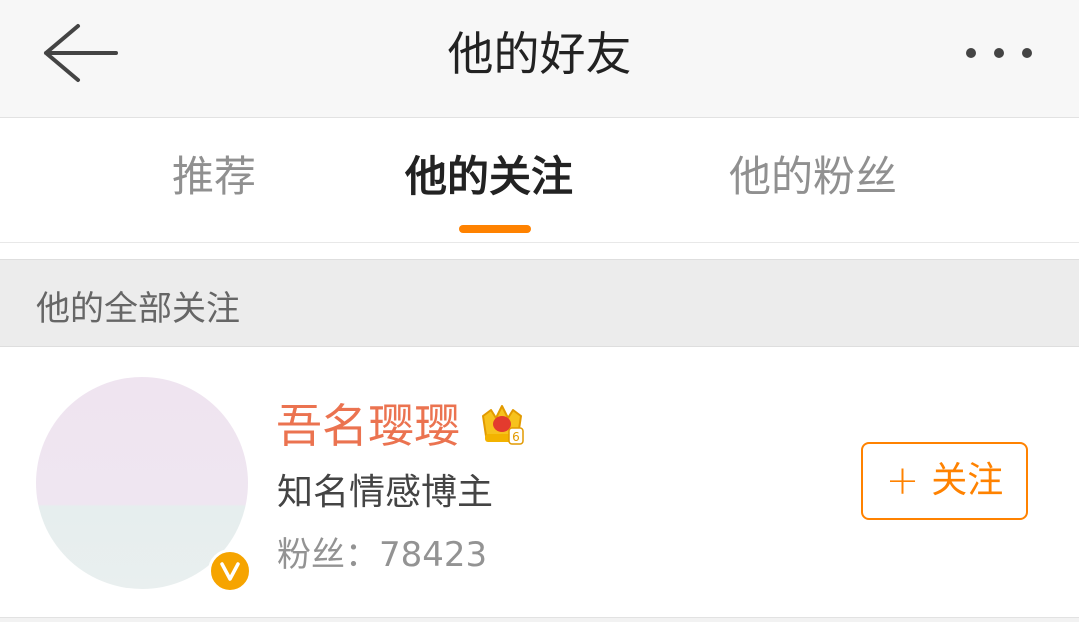 The width and height of the screenshot is (1079, 622). Describe the element at coordinates (516, 437) in the screenshot. I see `member-level-label: 6` at that location.